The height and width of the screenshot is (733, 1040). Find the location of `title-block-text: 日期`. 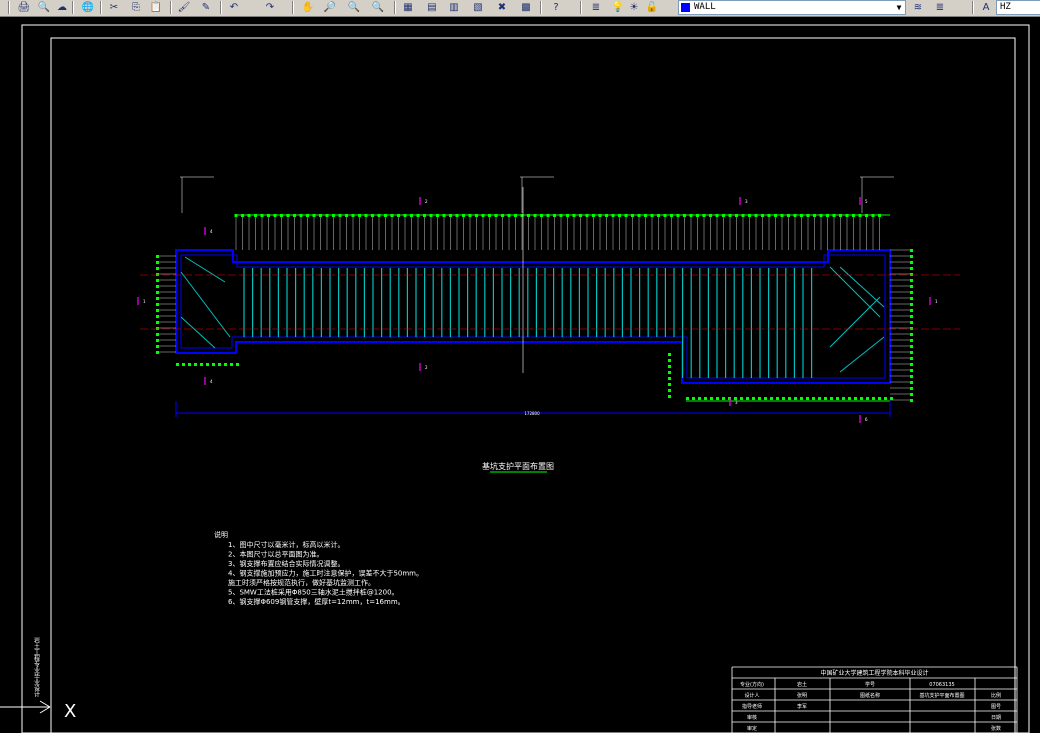

title-block-text: 日期 is located at coordinates (996, 718).